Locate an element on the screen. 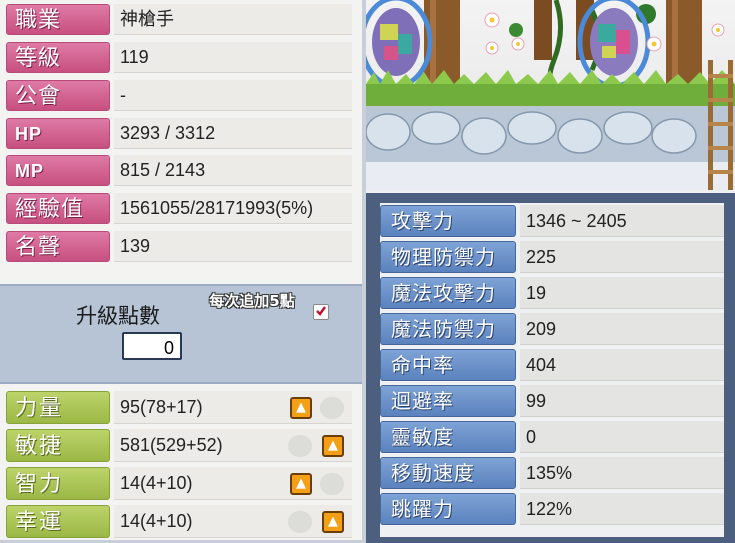 This screenshot has height=543, width=735. attr-label: 靈敏度 is located at coordinates (448, 437).